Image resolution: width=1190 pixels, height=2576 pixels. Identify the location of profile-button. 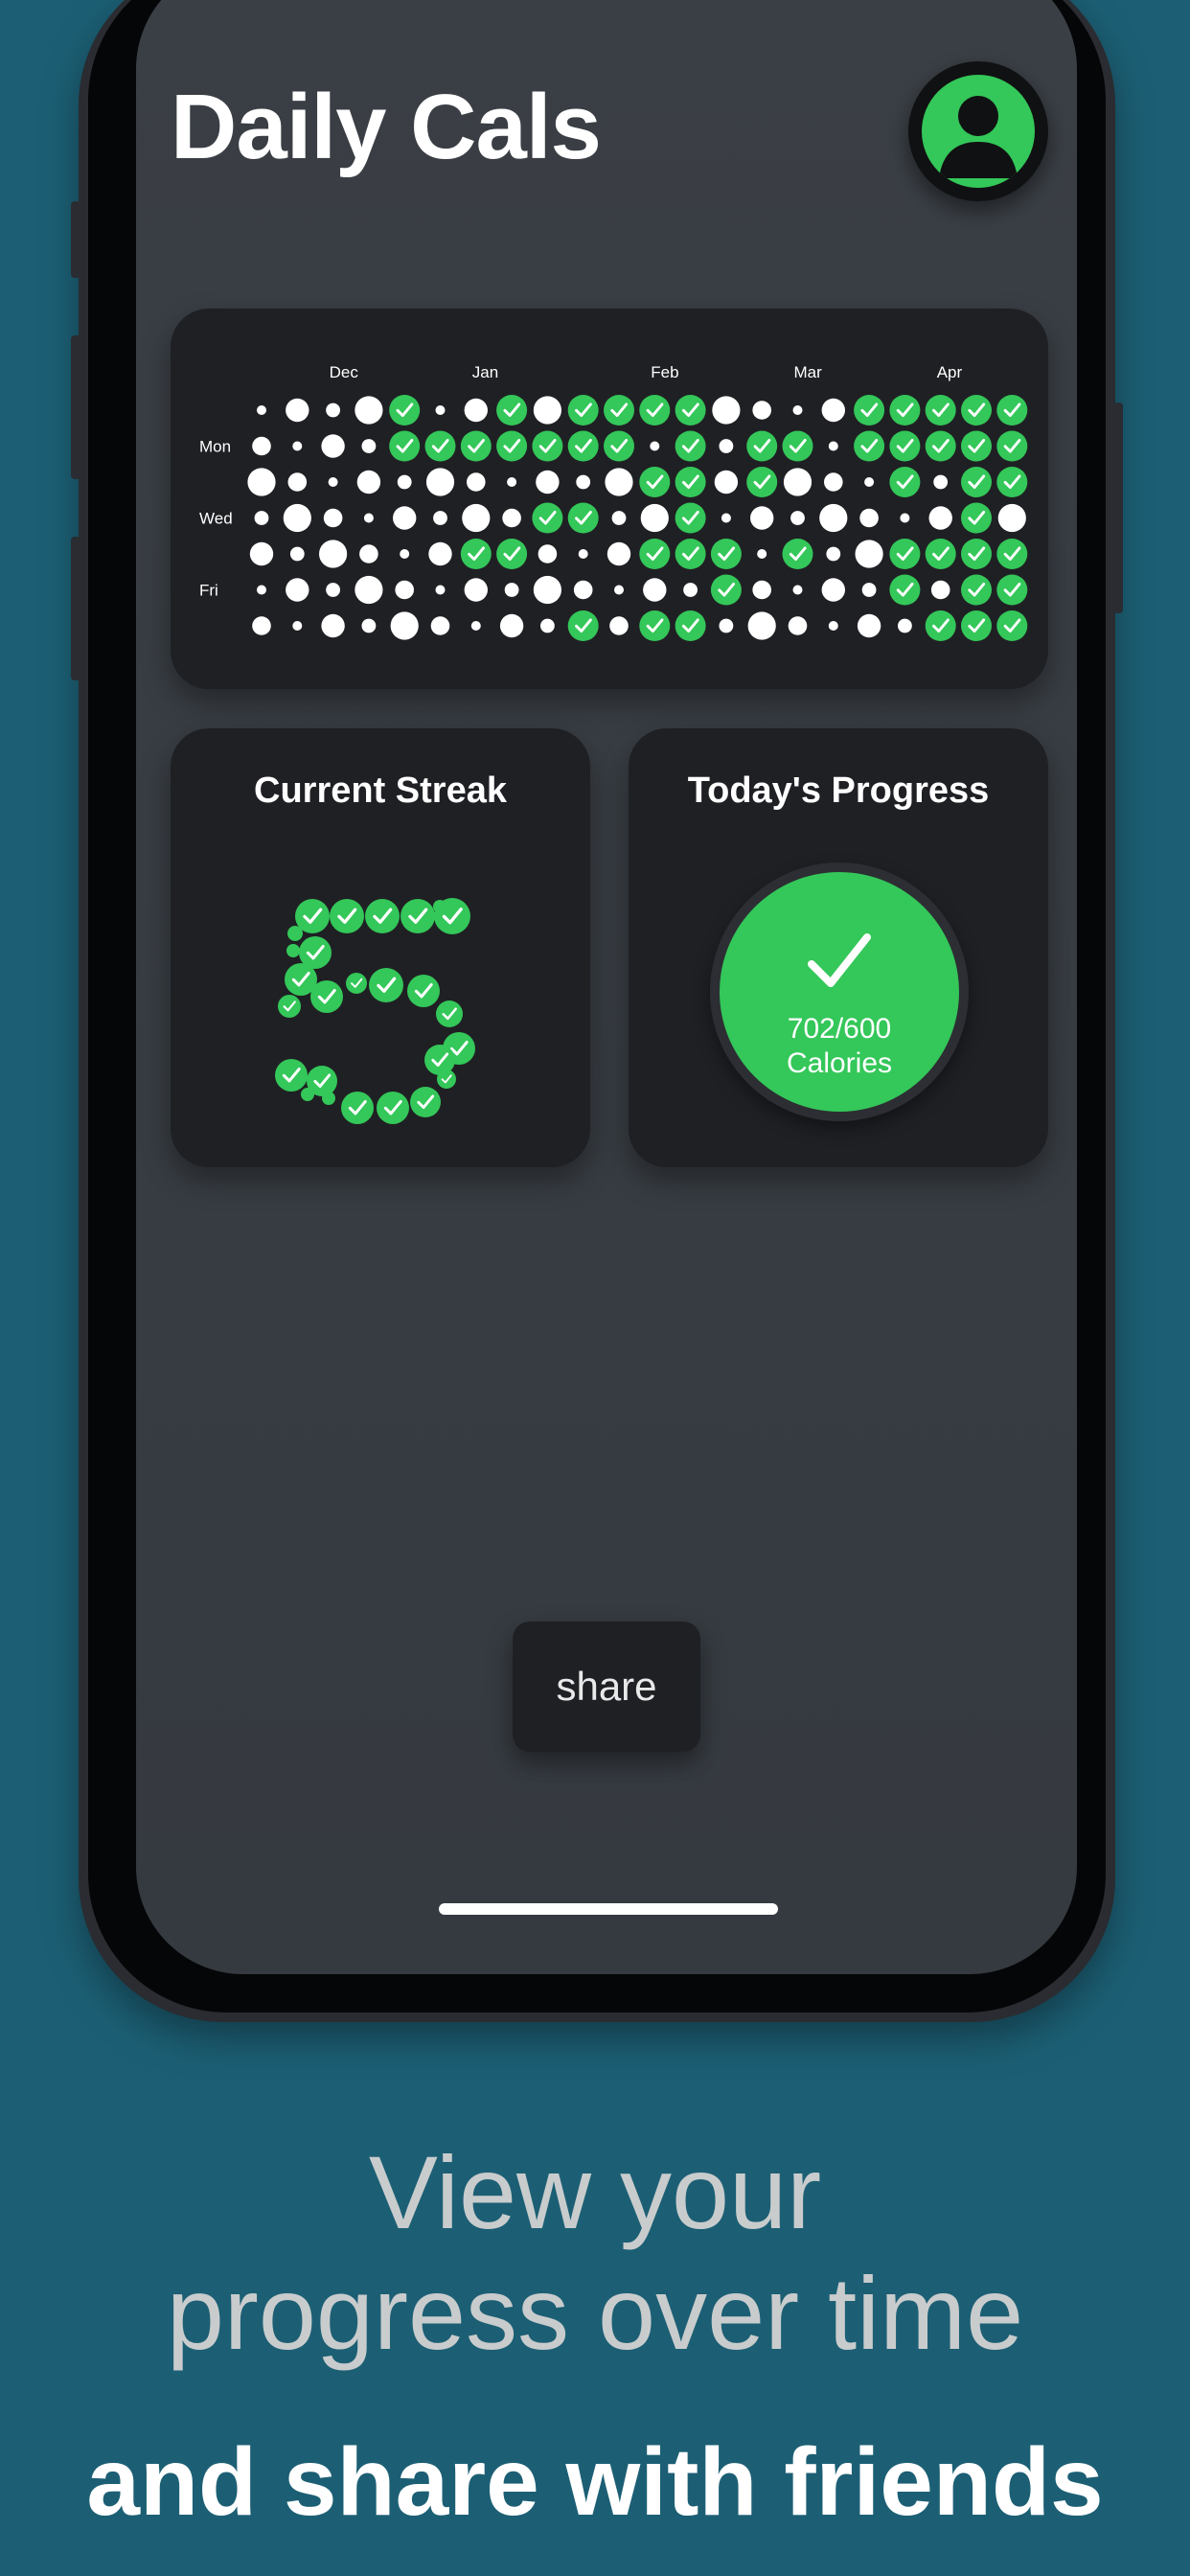
(978, 131).